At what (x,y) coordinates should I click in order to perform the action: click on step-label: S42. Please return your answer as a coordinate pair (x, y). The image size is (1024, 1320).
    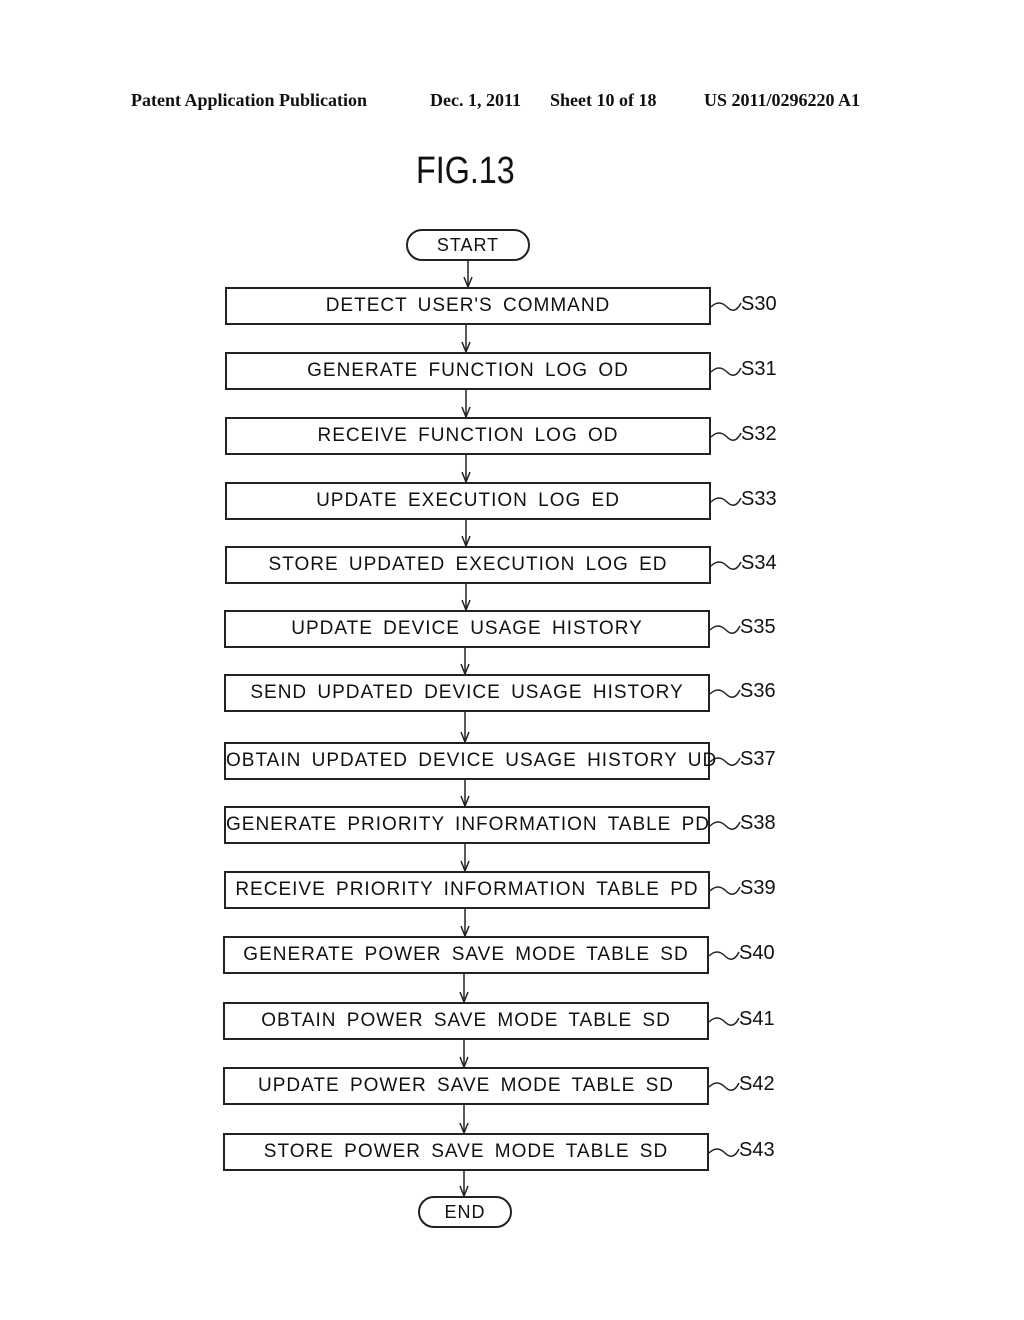
    Looking at the image, I should click on (757, 1084).